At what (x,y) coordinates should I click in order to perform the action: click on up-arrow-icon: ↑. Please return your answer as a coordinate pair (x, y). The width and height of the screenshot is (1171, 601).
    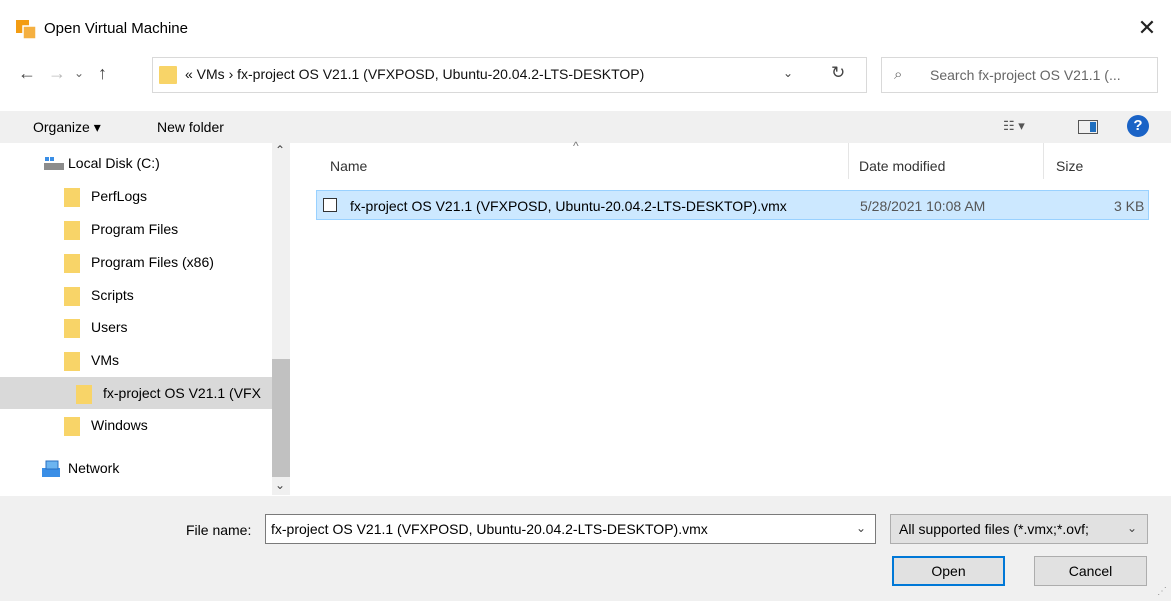
    Looking at the image, I should click on (102, 73).